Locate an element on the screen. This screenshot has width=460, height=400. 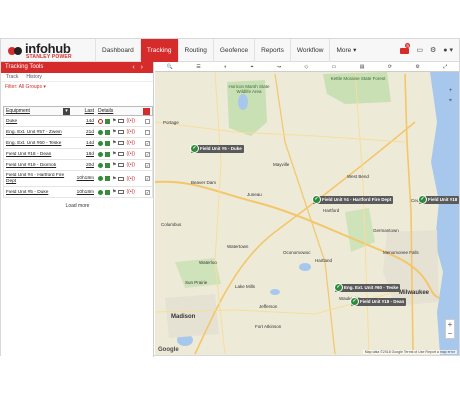
equipment-name: Field Unit #19 - Diomoti is located at coordinates (38, 165).